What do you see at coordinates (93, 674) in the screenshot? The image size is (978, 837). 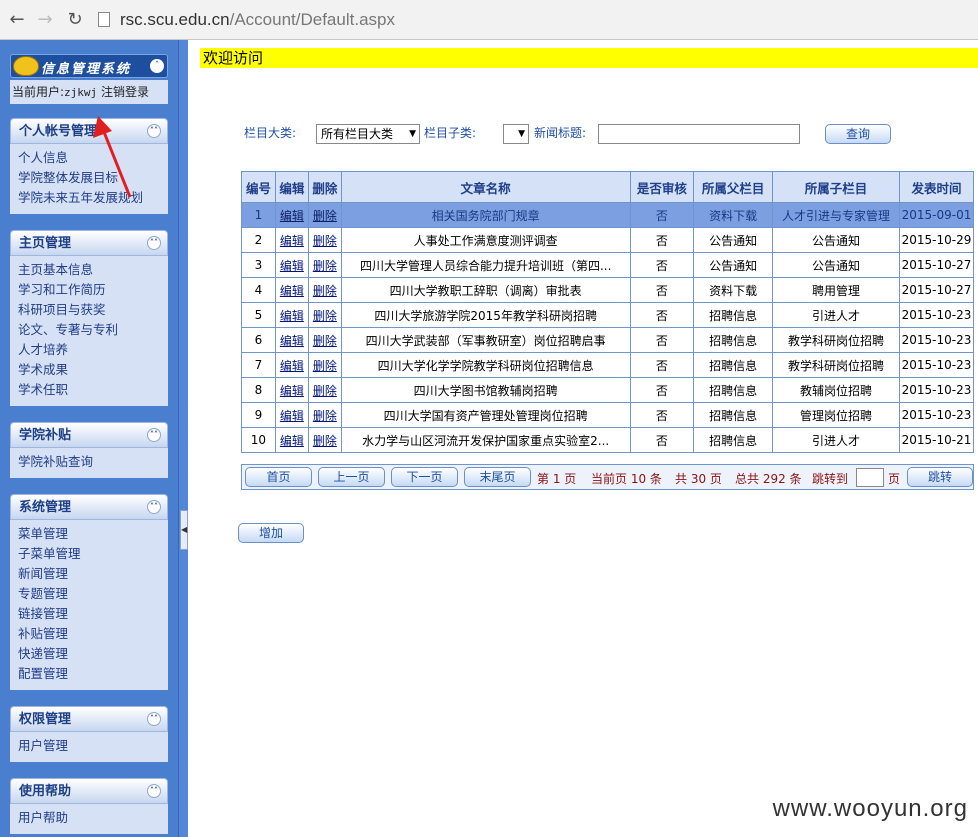 I see `menu-item: 配置管理` at bounding box center [93, 674].